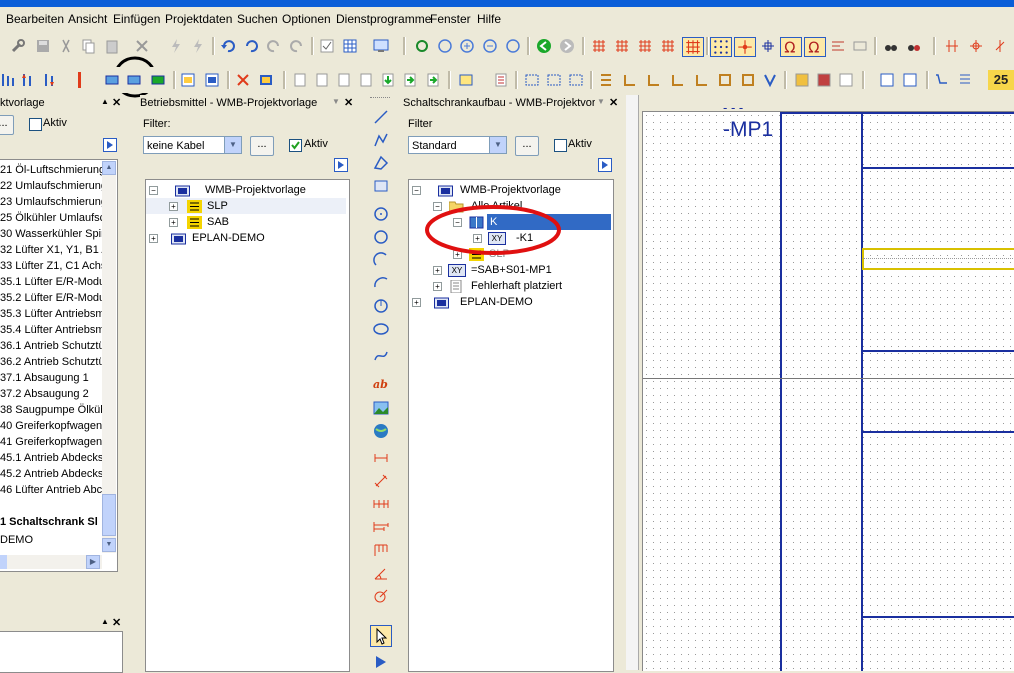  Describe the element at coordinates (513, 46) in the screenshot. I see `zoom-100-icon` at that location.